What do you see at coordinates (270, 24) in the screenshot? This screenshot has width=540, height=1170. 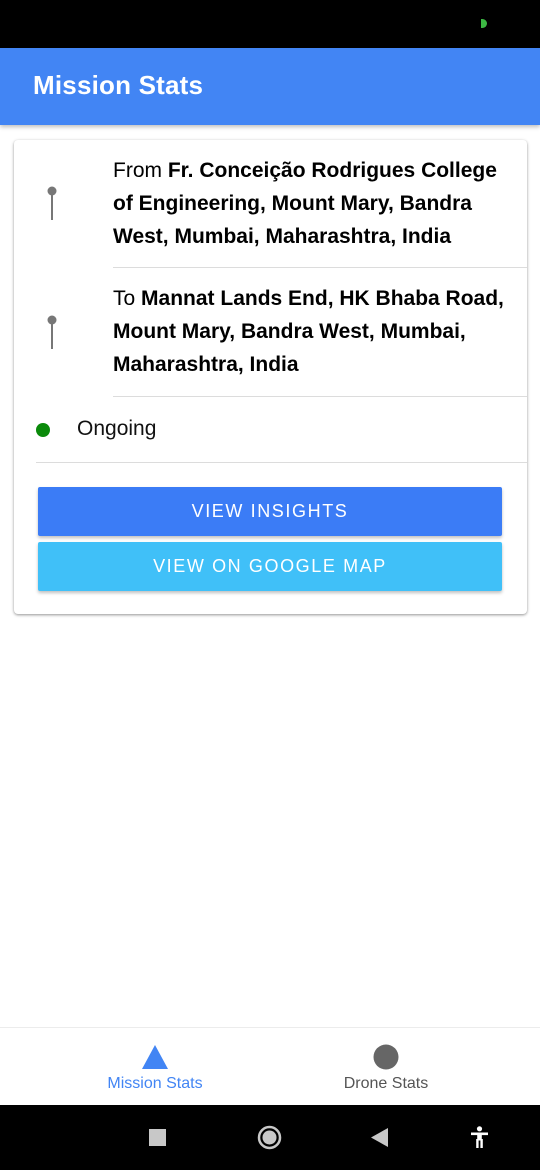 I see `status-bar` at bounding box center [270, 24].